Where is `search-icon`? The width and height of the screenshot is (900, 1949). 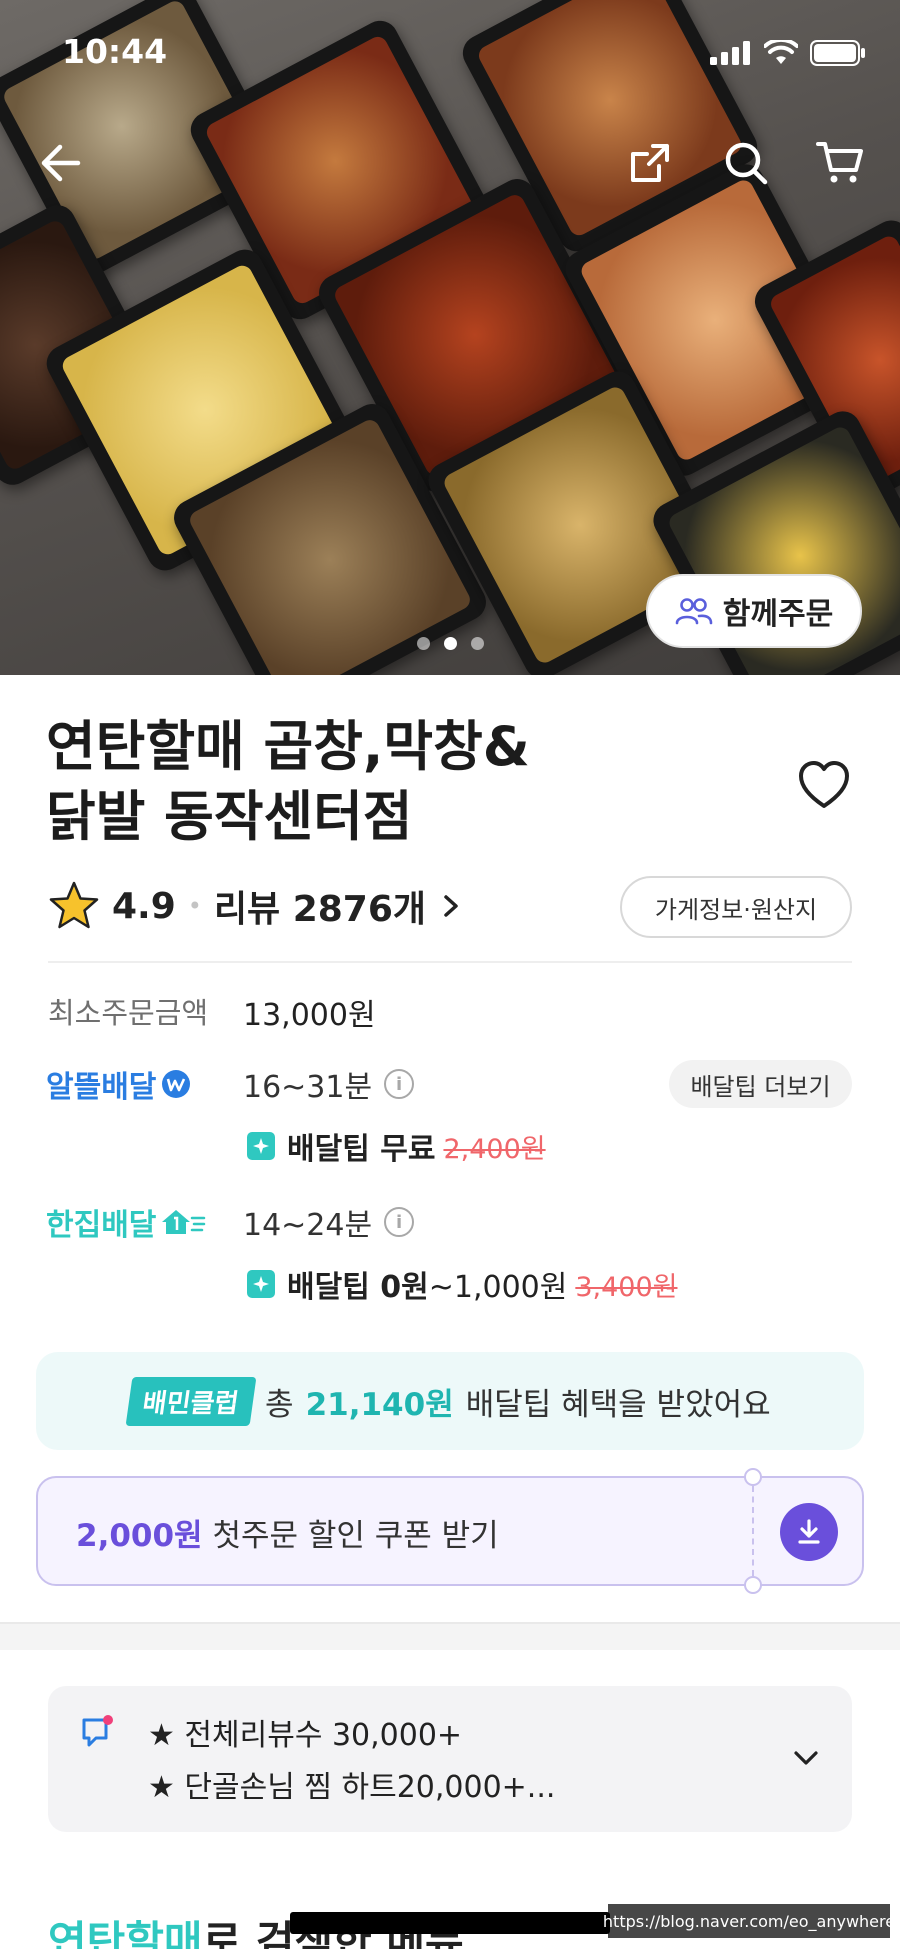
search-icon is located at coordinates (746, 163).